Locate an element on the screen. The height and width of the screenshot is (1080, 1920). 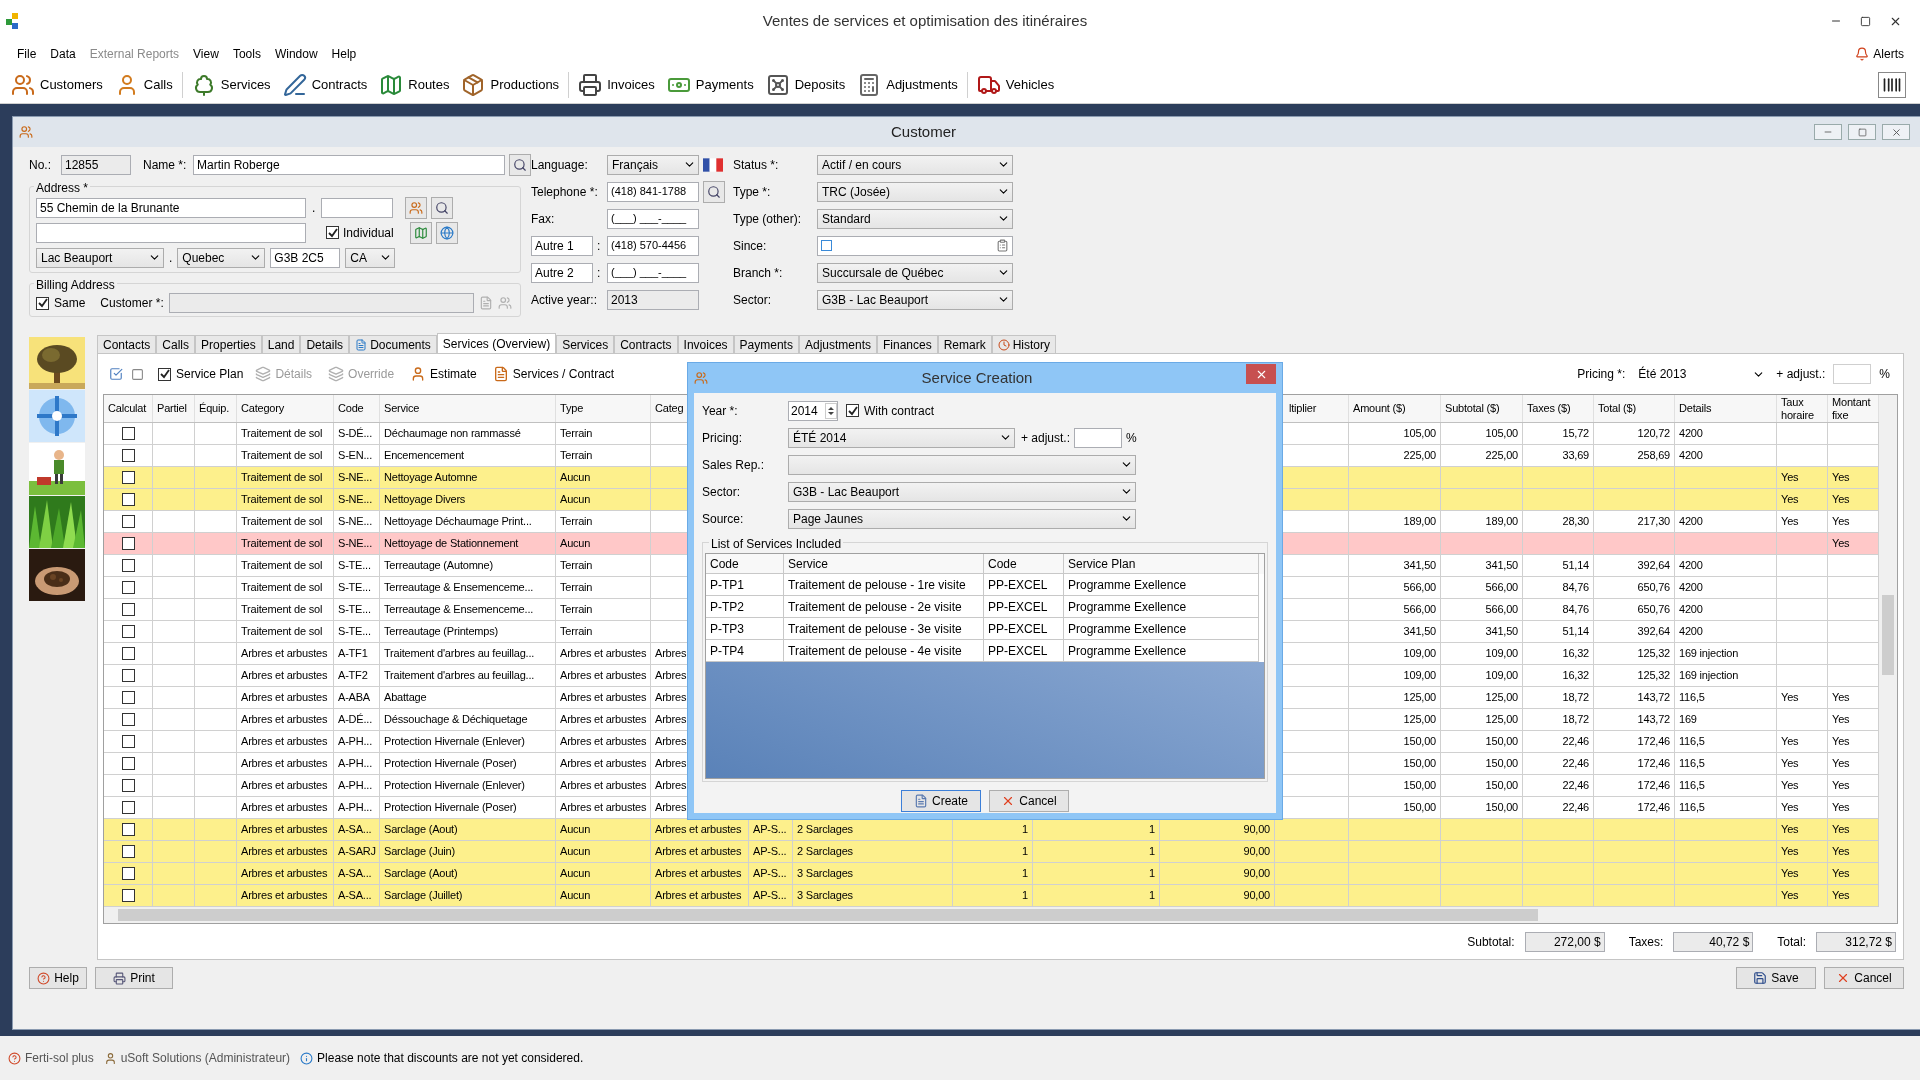
field-label: Pricing *: is located at coordinates (1601, 374).